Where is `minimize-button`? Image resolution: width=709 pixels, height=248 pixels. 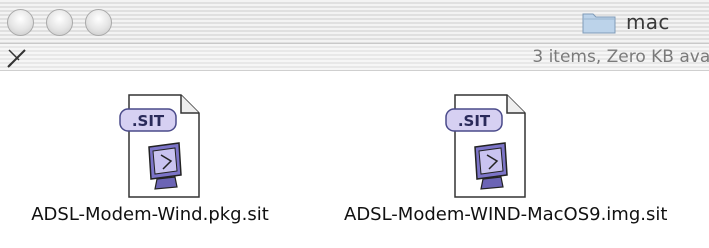
minimize-button is located at coordinates (59, 22).